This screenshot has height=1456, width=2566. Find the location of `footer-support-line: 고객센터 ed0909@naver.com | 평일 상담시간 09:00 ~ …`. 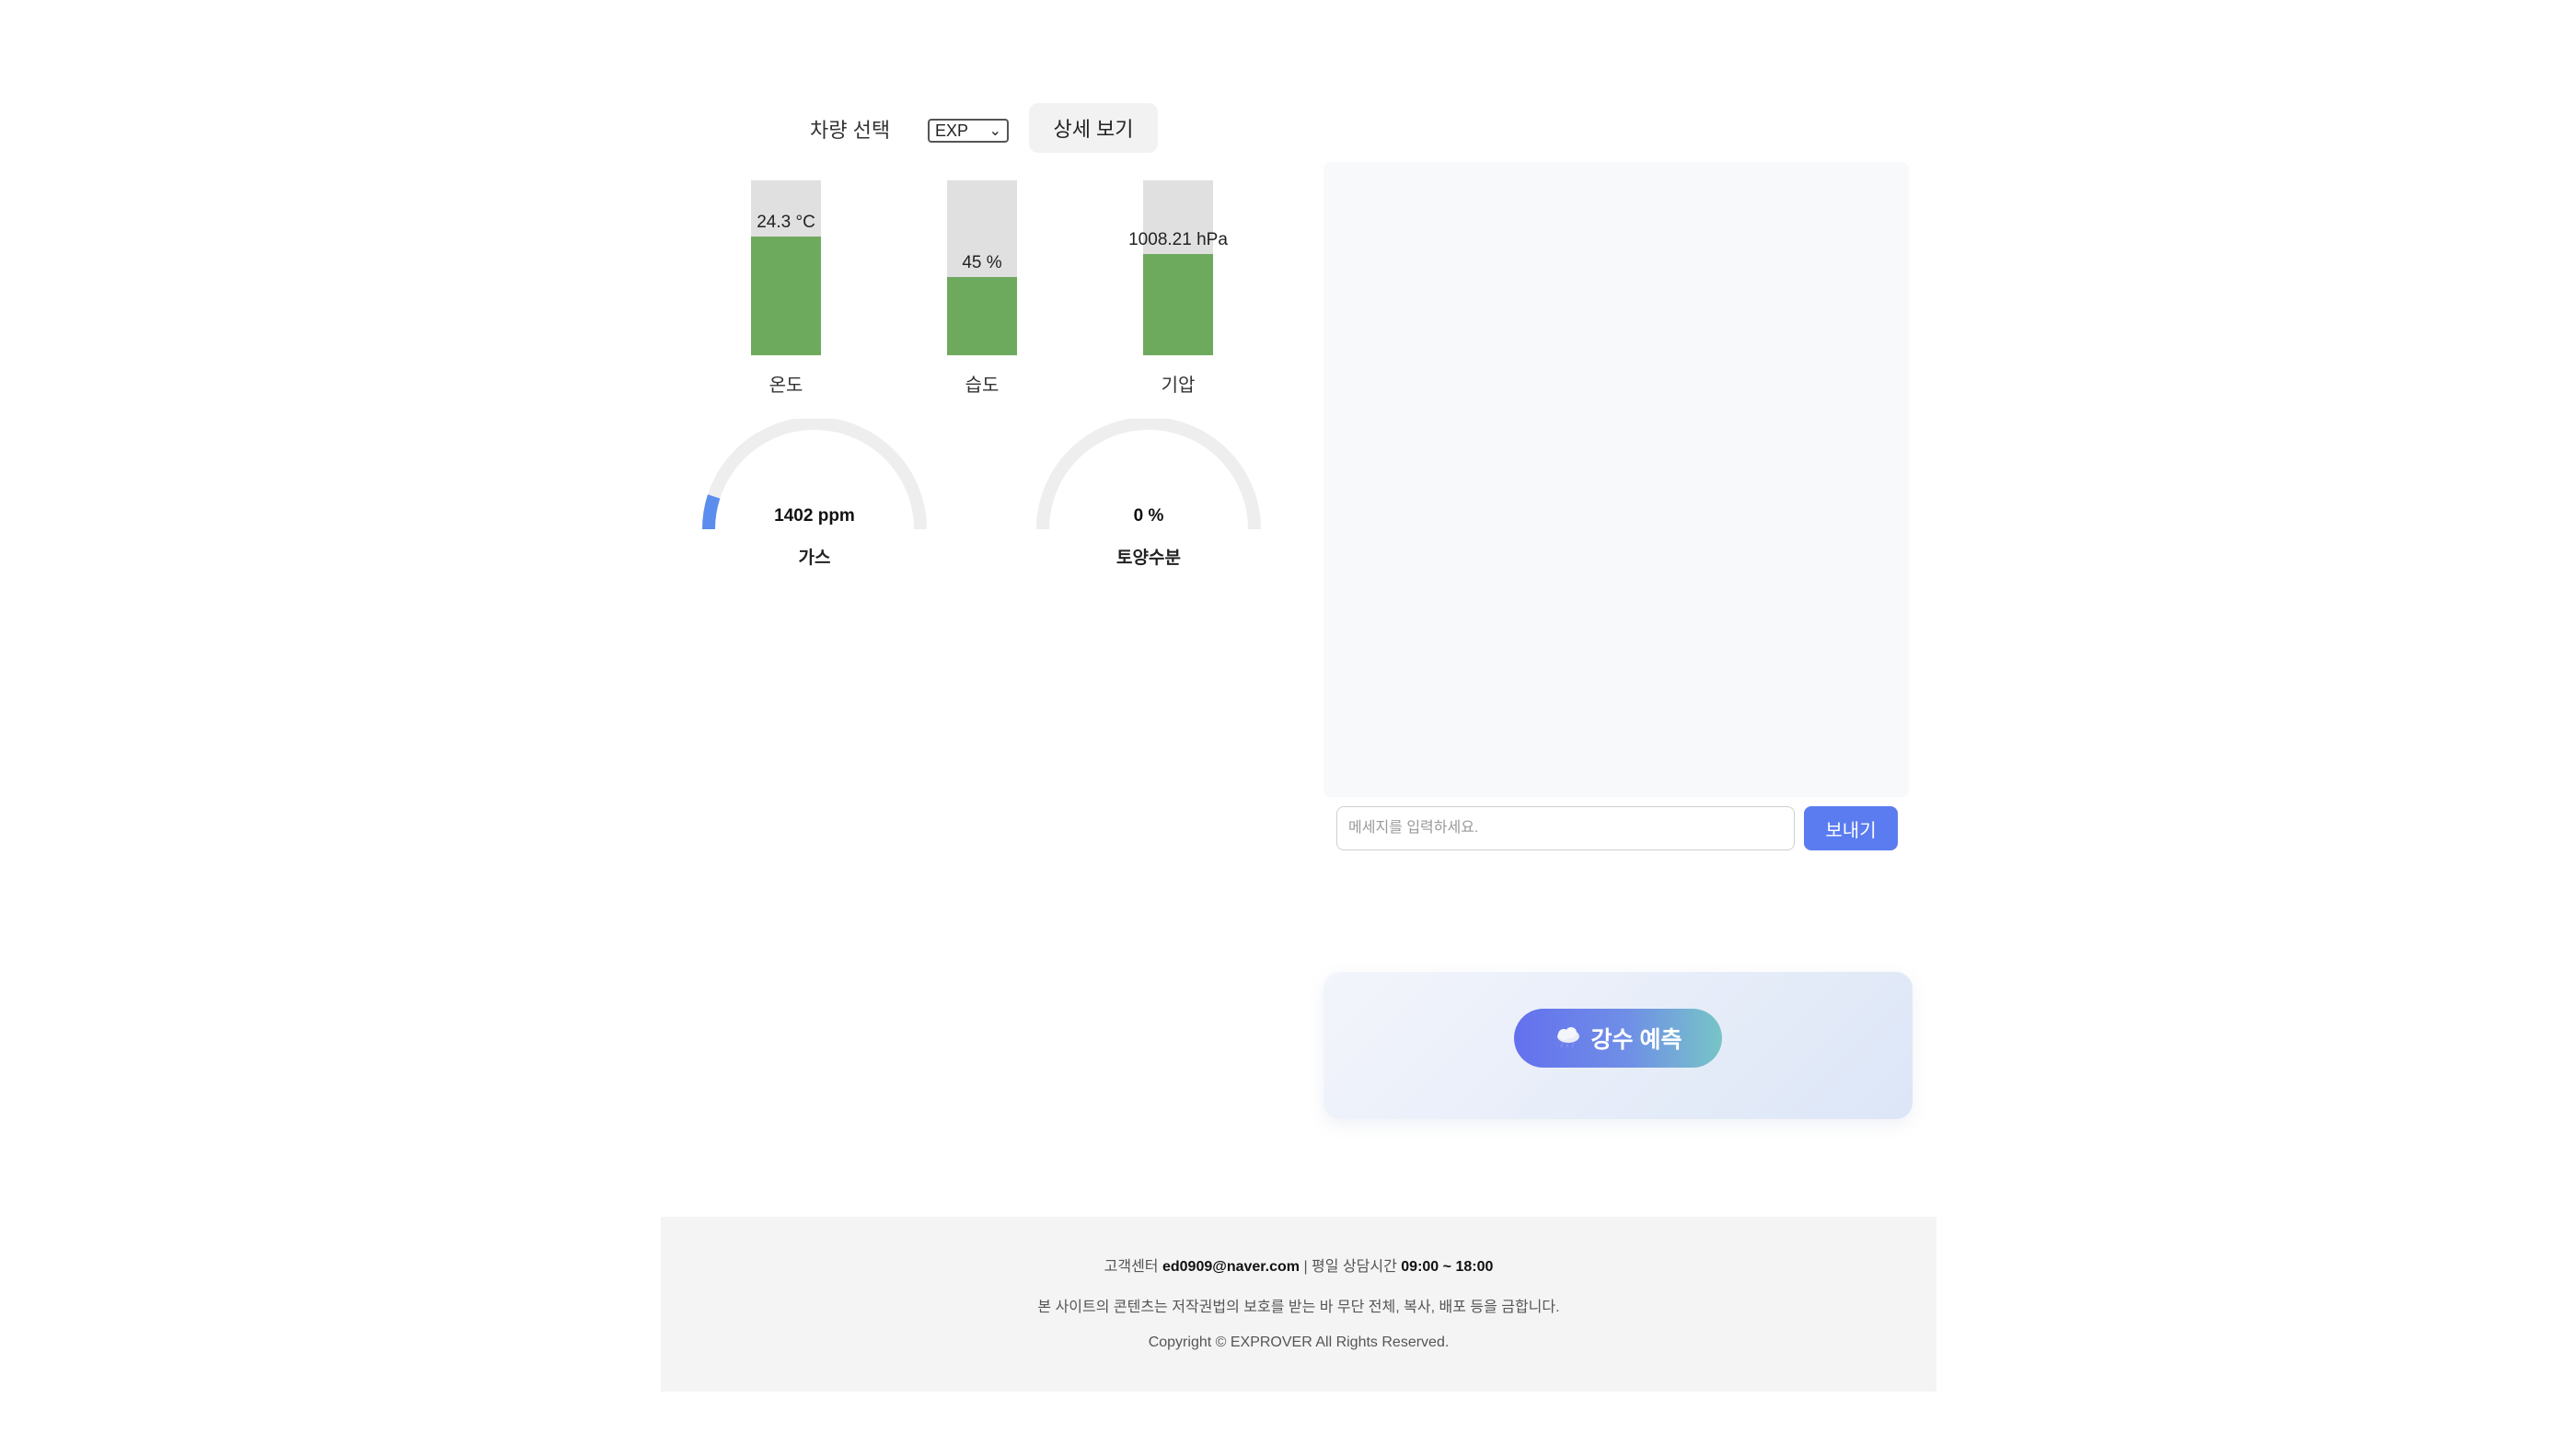

footer-support-line: 고객센터 ed0909@naver.com | 평일 상담시간 09:00 ~ … is located at coordinates (1299, 1265).